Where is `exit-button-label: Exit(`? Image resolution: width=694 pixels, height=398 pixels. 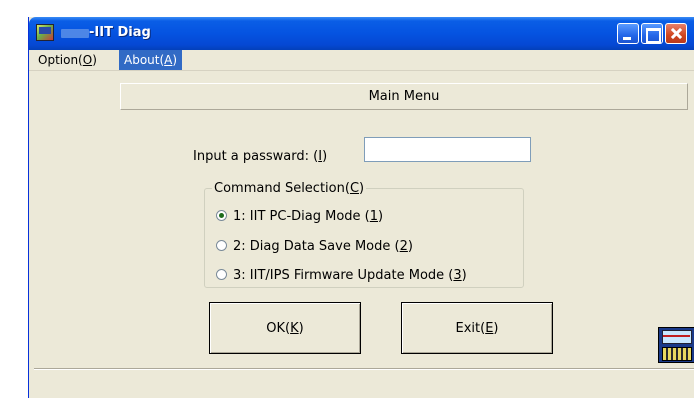
exit-button-label: Exit( is located at coordinates (470, 328).